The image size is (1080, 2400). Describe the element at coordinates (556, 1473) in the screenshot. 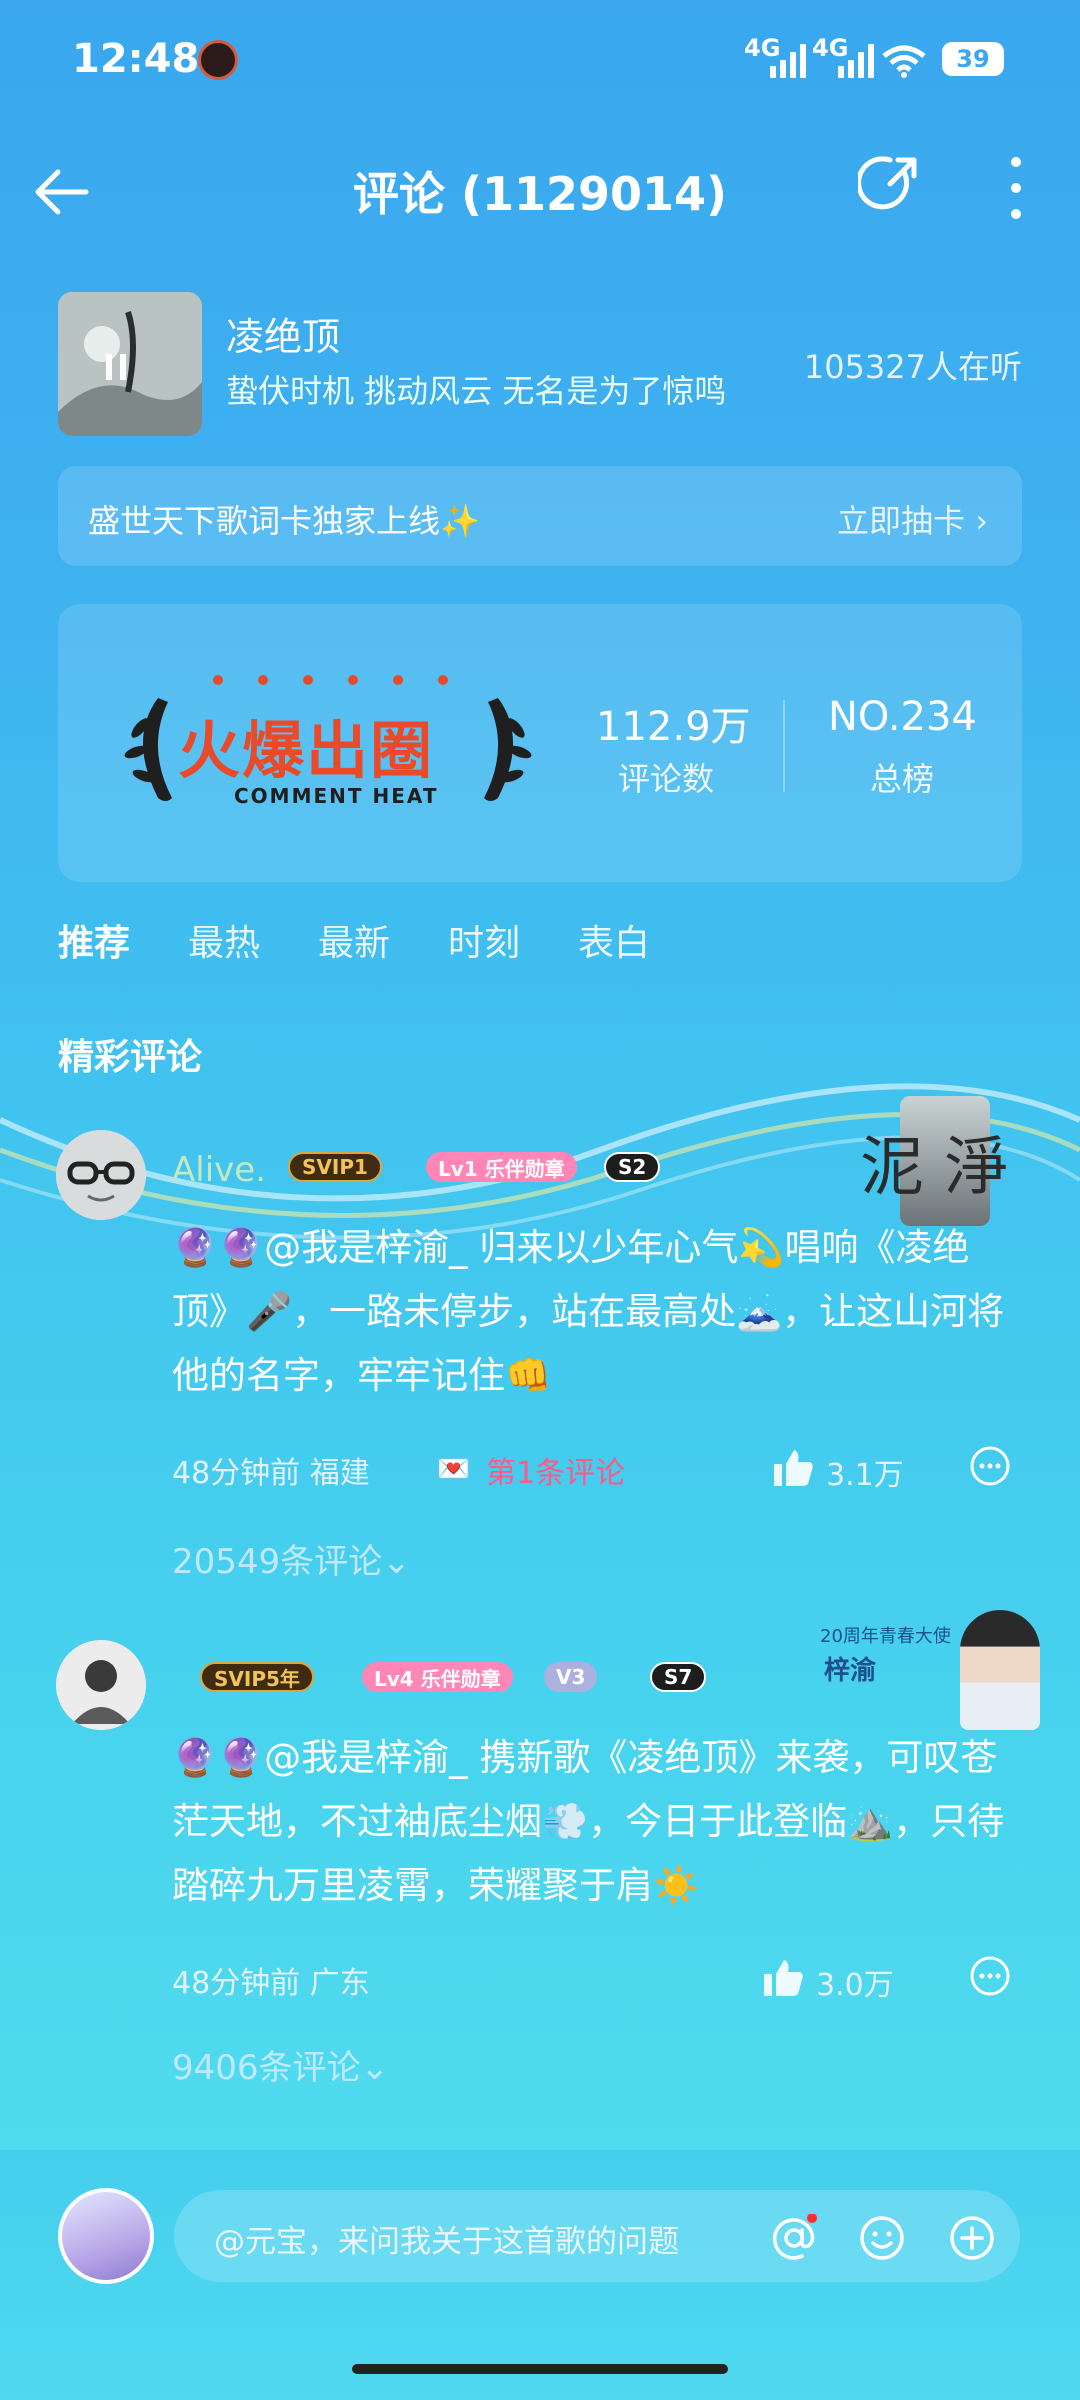

I see `first-comment-tag: 第1条评论` at that location.